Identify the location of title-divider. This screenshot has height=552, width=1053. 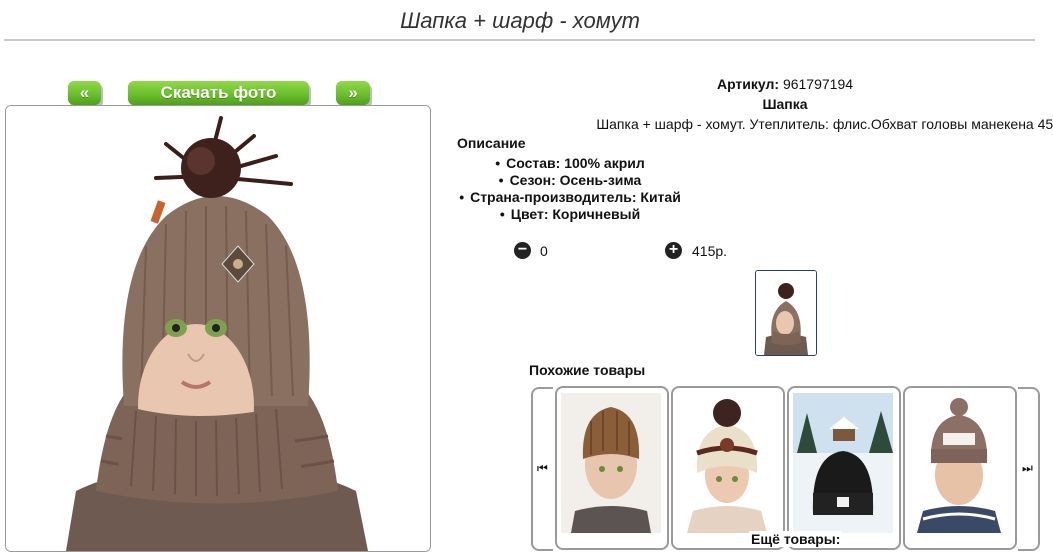
(519, 40).